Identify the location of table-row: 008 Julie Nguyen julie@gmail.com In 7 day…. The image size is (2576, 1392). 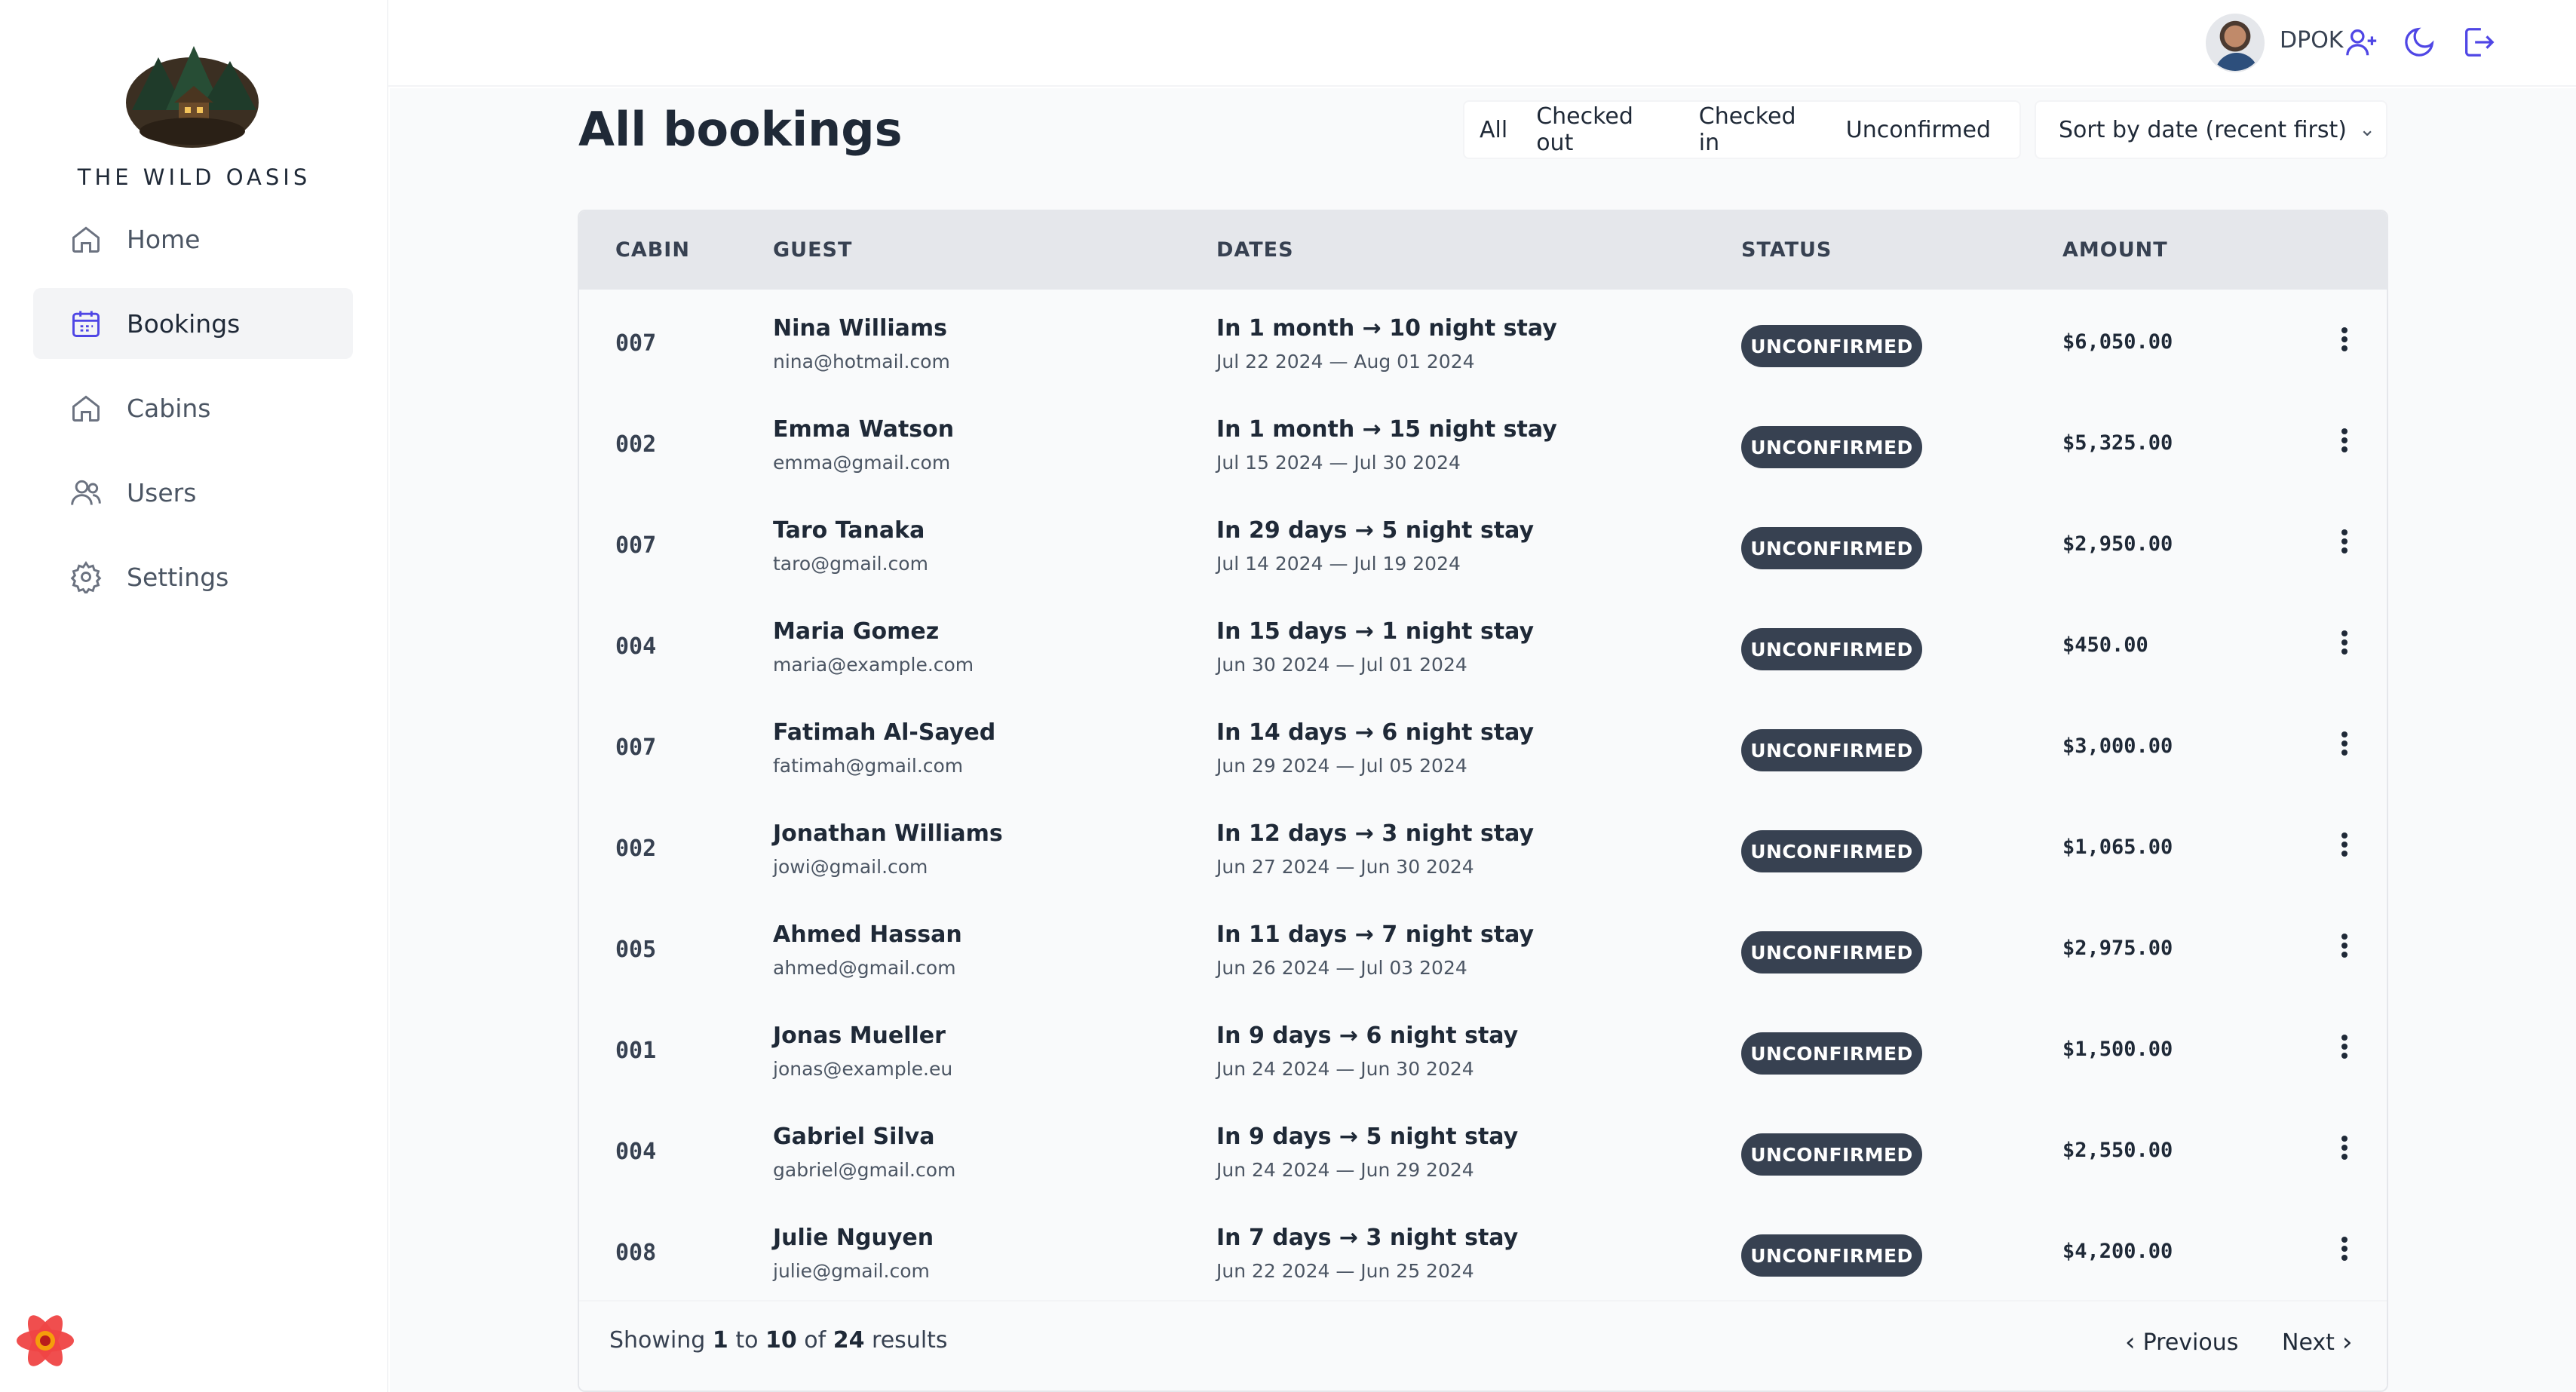
(1483, 1249).